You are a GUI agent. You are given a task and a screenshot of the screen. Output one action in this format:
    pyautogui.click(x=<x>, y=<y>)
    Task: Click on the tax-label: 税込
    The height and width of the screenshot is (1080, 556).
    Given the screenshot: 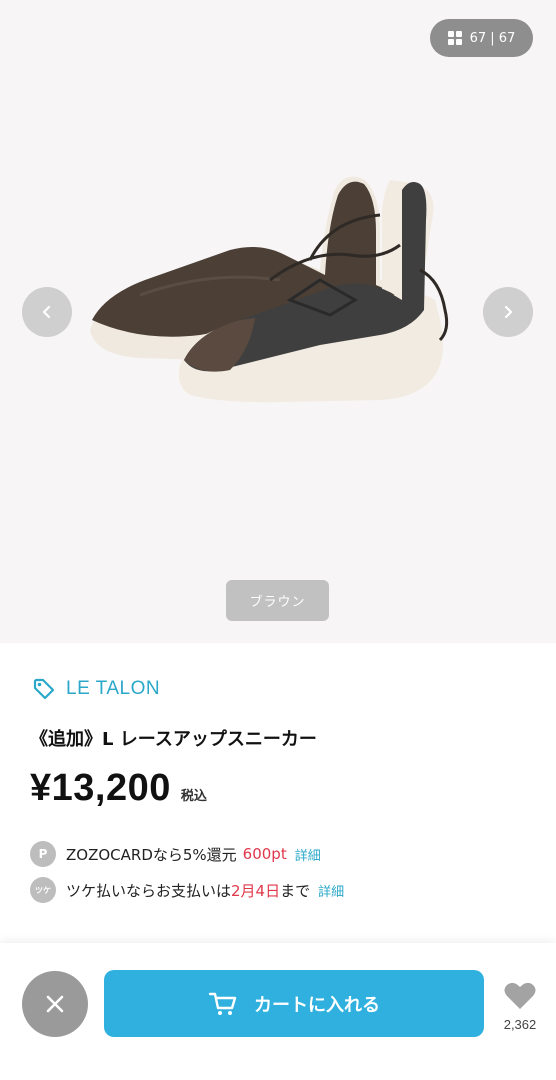 What is the action you would take?
    pyautogui.click(x=193, y=796)
    